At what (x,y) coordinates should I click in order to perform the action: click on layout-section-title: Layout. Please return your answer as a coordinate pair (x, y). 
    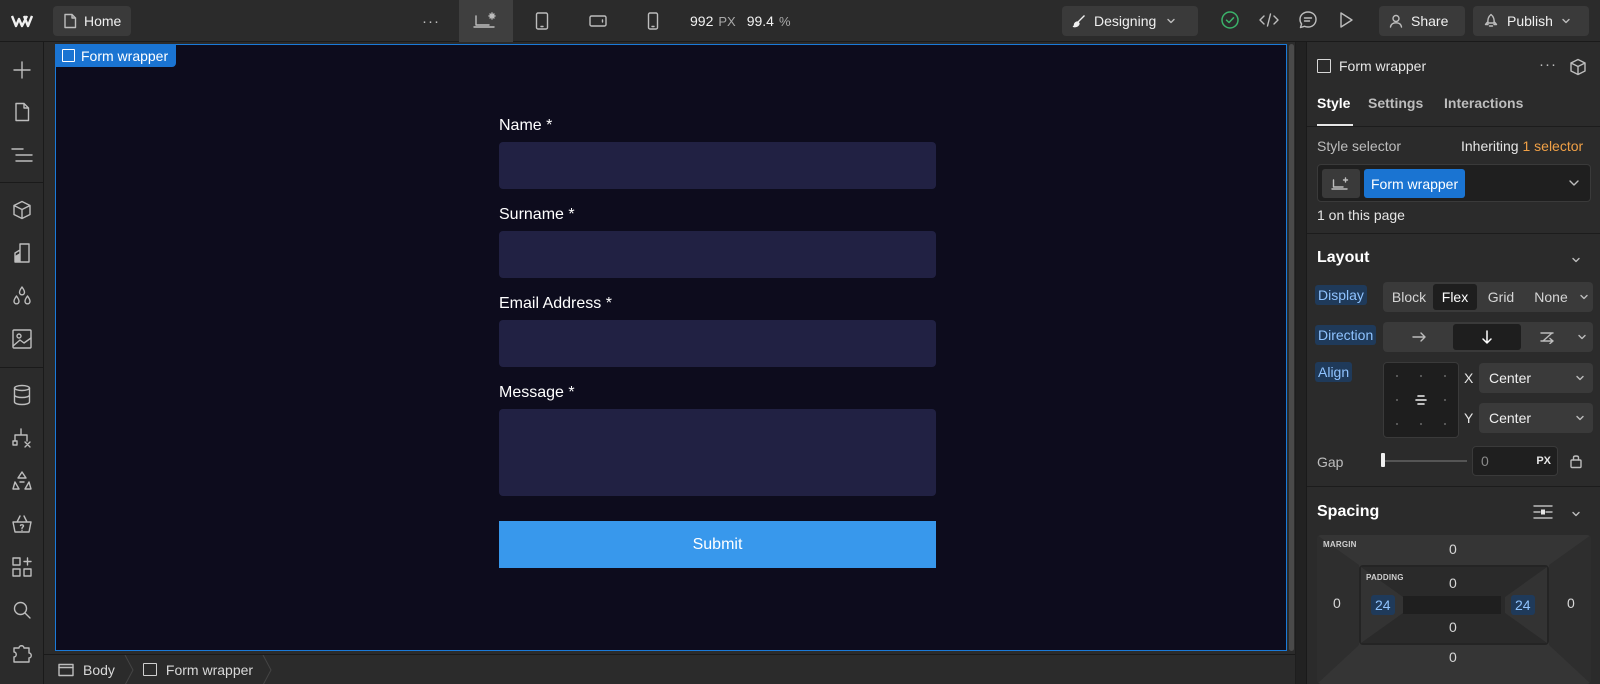
    Looking at the image, I should click on (1343, 258).